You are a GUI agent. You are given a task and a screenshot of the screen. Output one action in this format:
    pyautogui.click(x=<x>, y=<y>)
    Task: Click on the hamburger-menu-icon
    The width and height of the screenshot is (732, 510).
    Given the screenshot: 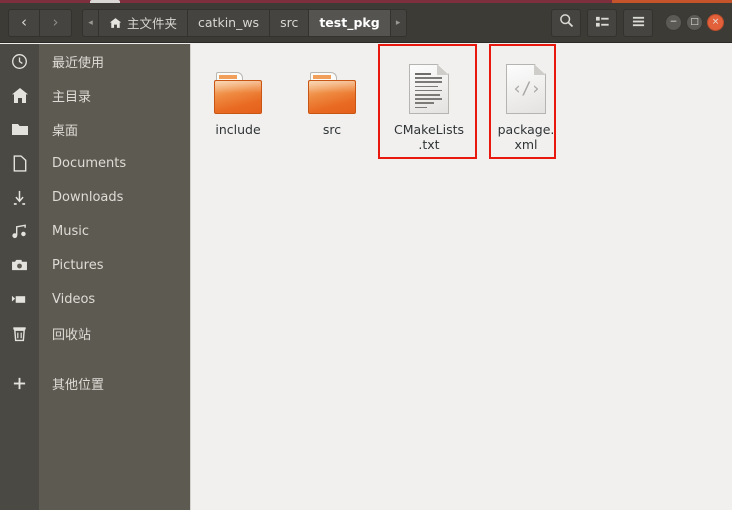 What is the action you would take?
    pyautogui.click(x=638, y=22)
    